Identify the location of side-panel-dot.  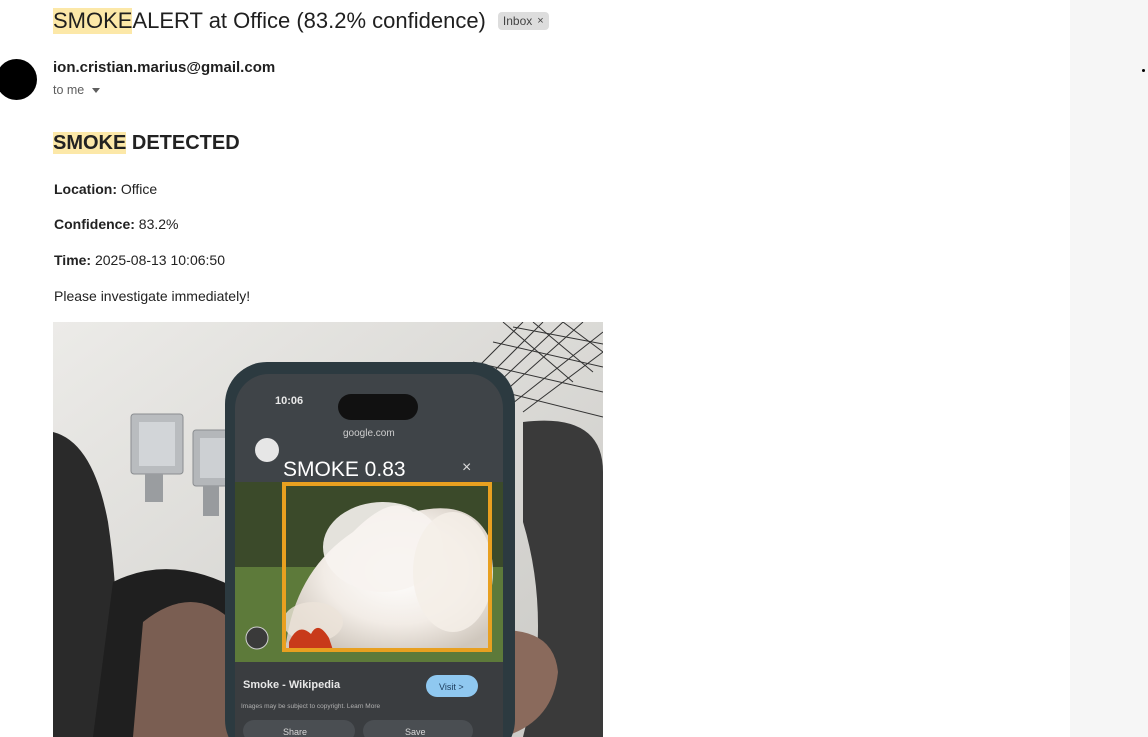
(1143, 70).